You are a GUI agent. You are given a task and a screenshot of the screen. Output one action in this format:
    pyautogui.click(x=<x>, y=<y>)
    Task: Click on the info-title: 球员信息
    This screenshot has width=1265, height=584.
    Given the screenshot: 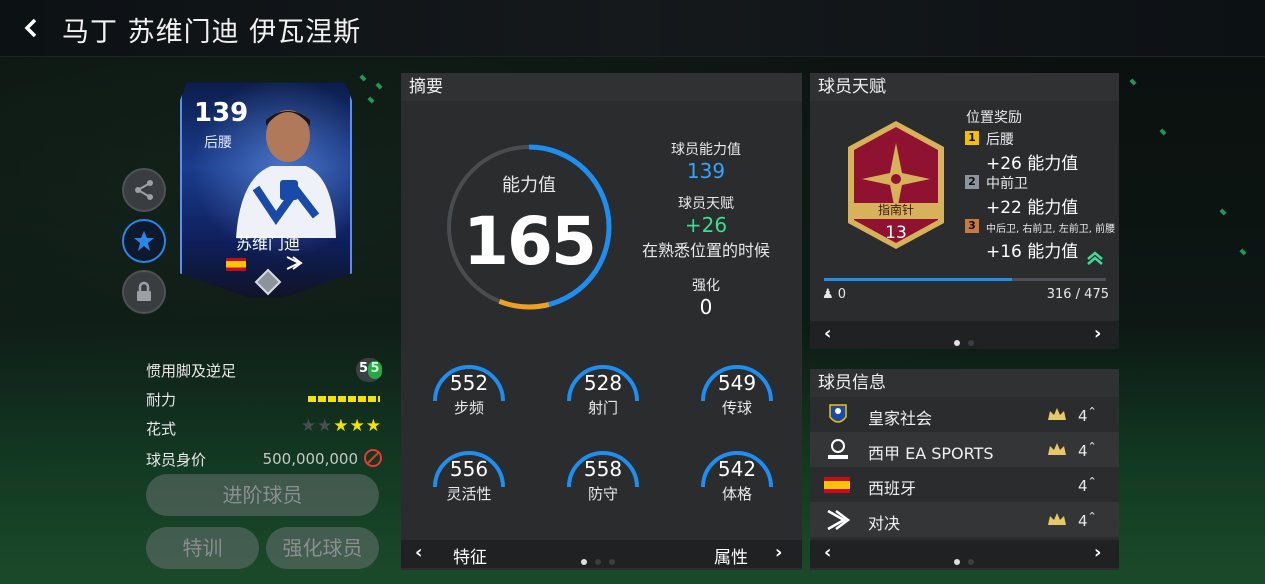 What is the action you would take?
    pyautogui.click(x=964, y=383)
    